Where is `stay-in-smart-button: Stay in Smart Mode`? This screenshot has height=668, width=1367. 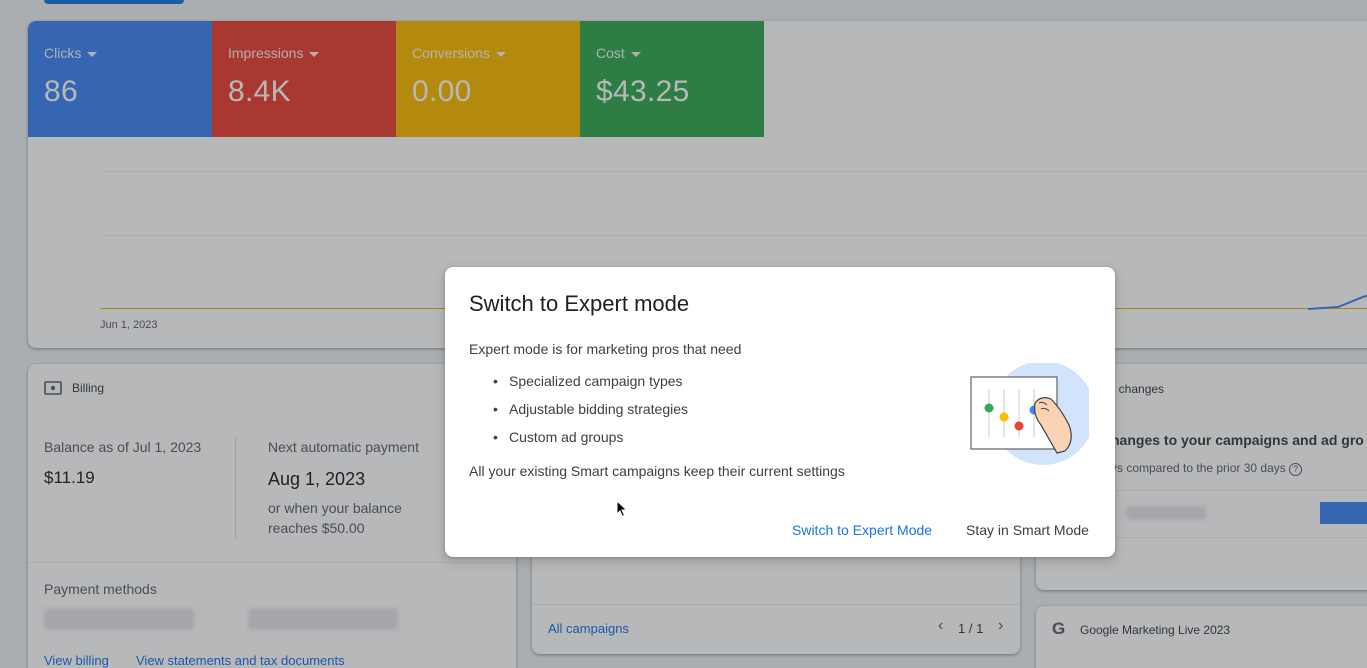
stay-in-smart-button: Stay in Smart Mode is located at coordinates (1027, 530).